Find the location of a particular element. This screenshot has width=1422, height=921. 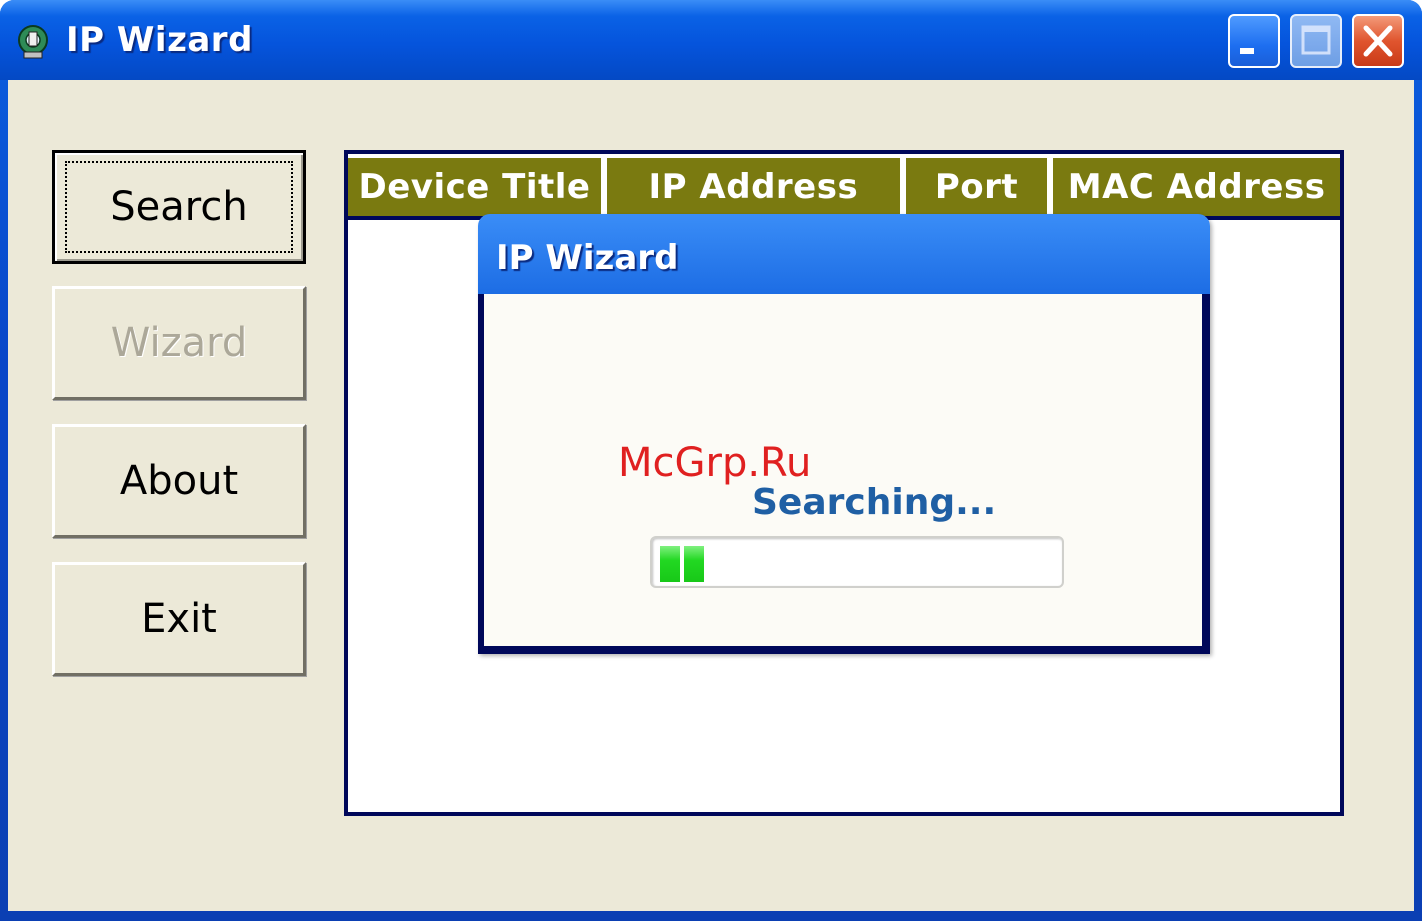

focus-ring is located at coordinates (179, 207).